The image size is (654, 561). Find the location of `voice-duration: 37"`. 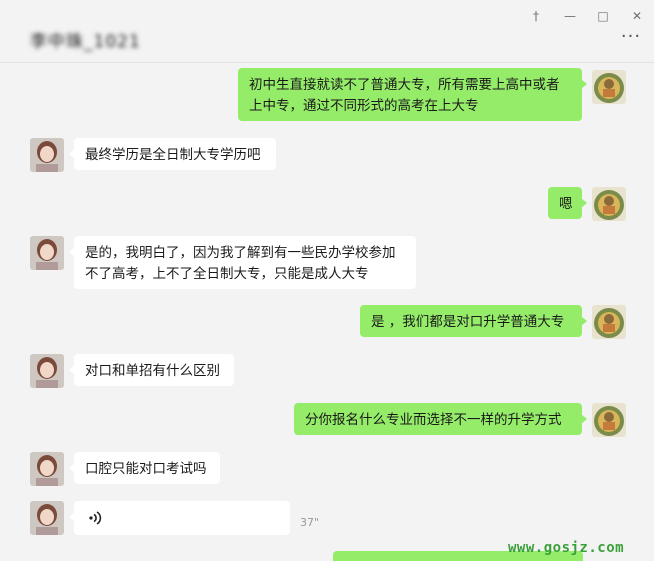

voice-duration: 37" is located at coordinates (310, 522).